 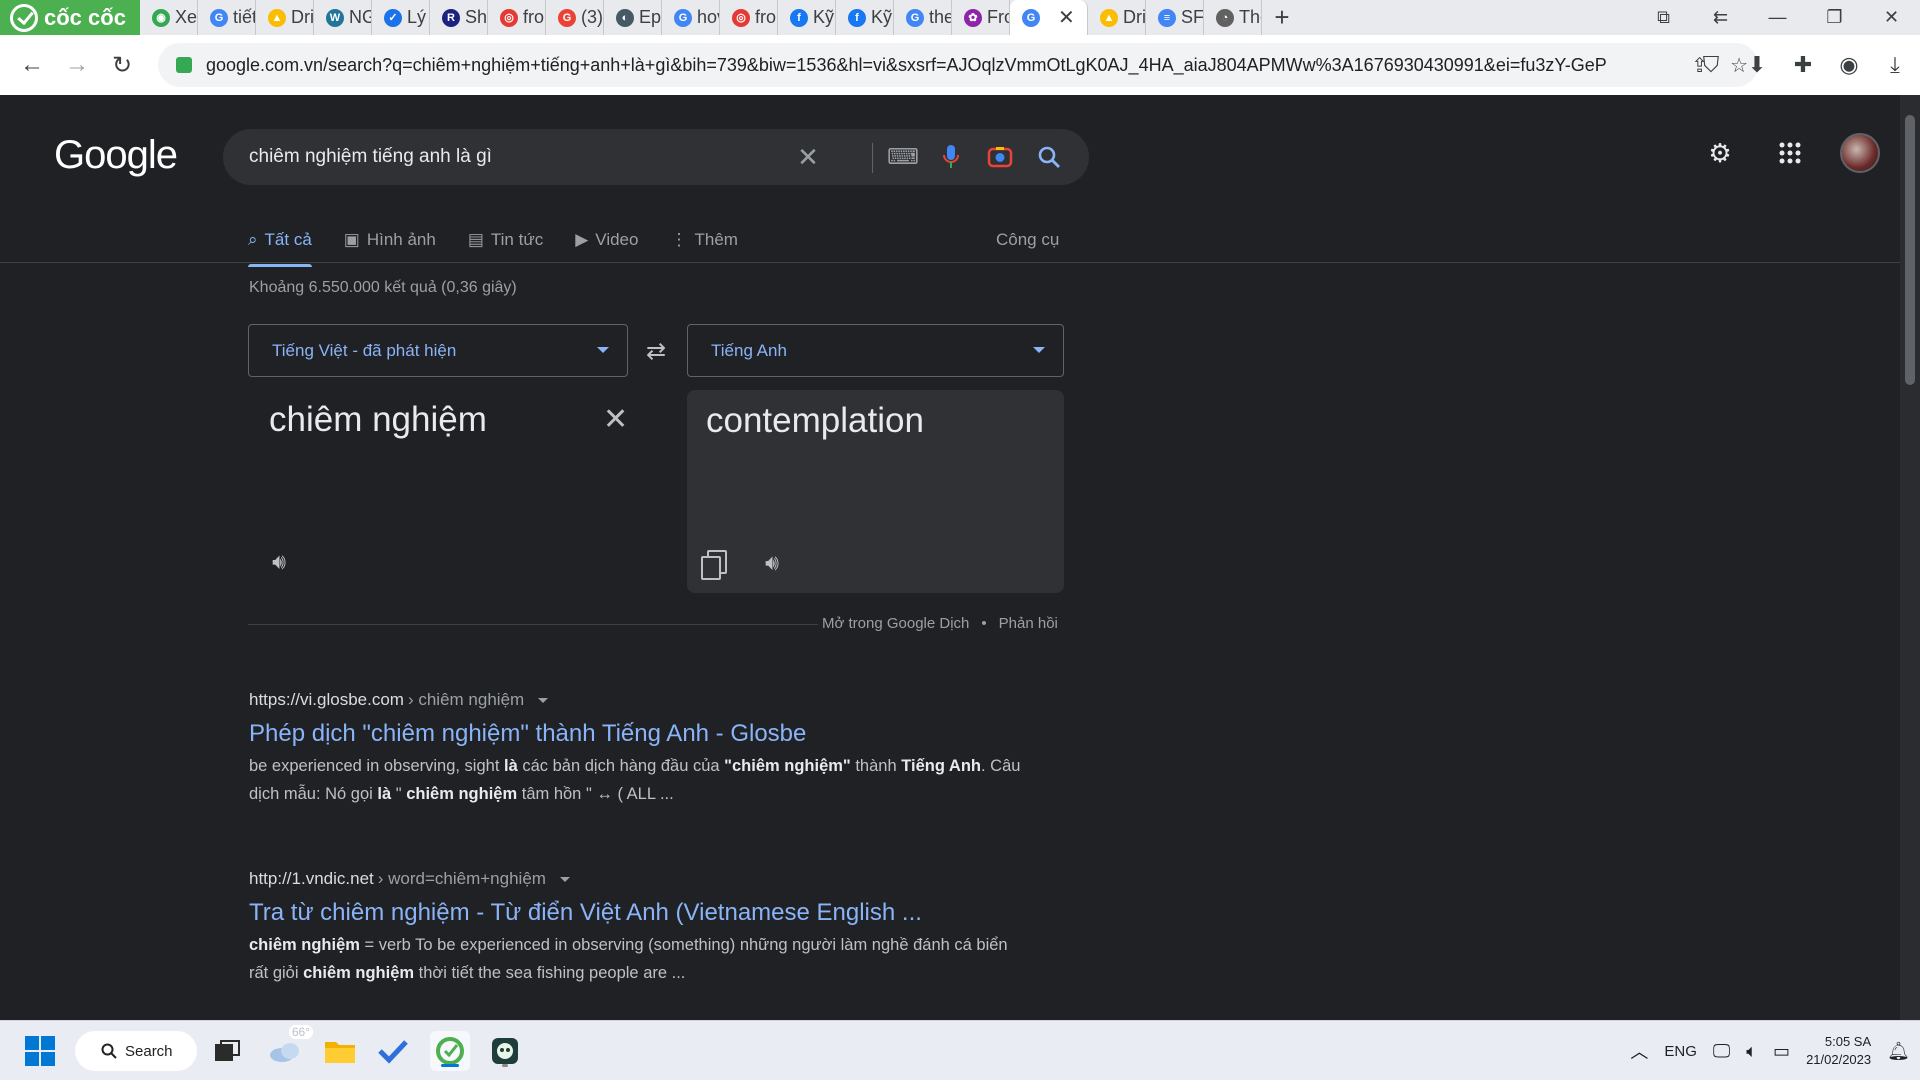 I want to click on search-input: chiêm nghiệm tiếng anh là gì, so click(x=370, y=157).